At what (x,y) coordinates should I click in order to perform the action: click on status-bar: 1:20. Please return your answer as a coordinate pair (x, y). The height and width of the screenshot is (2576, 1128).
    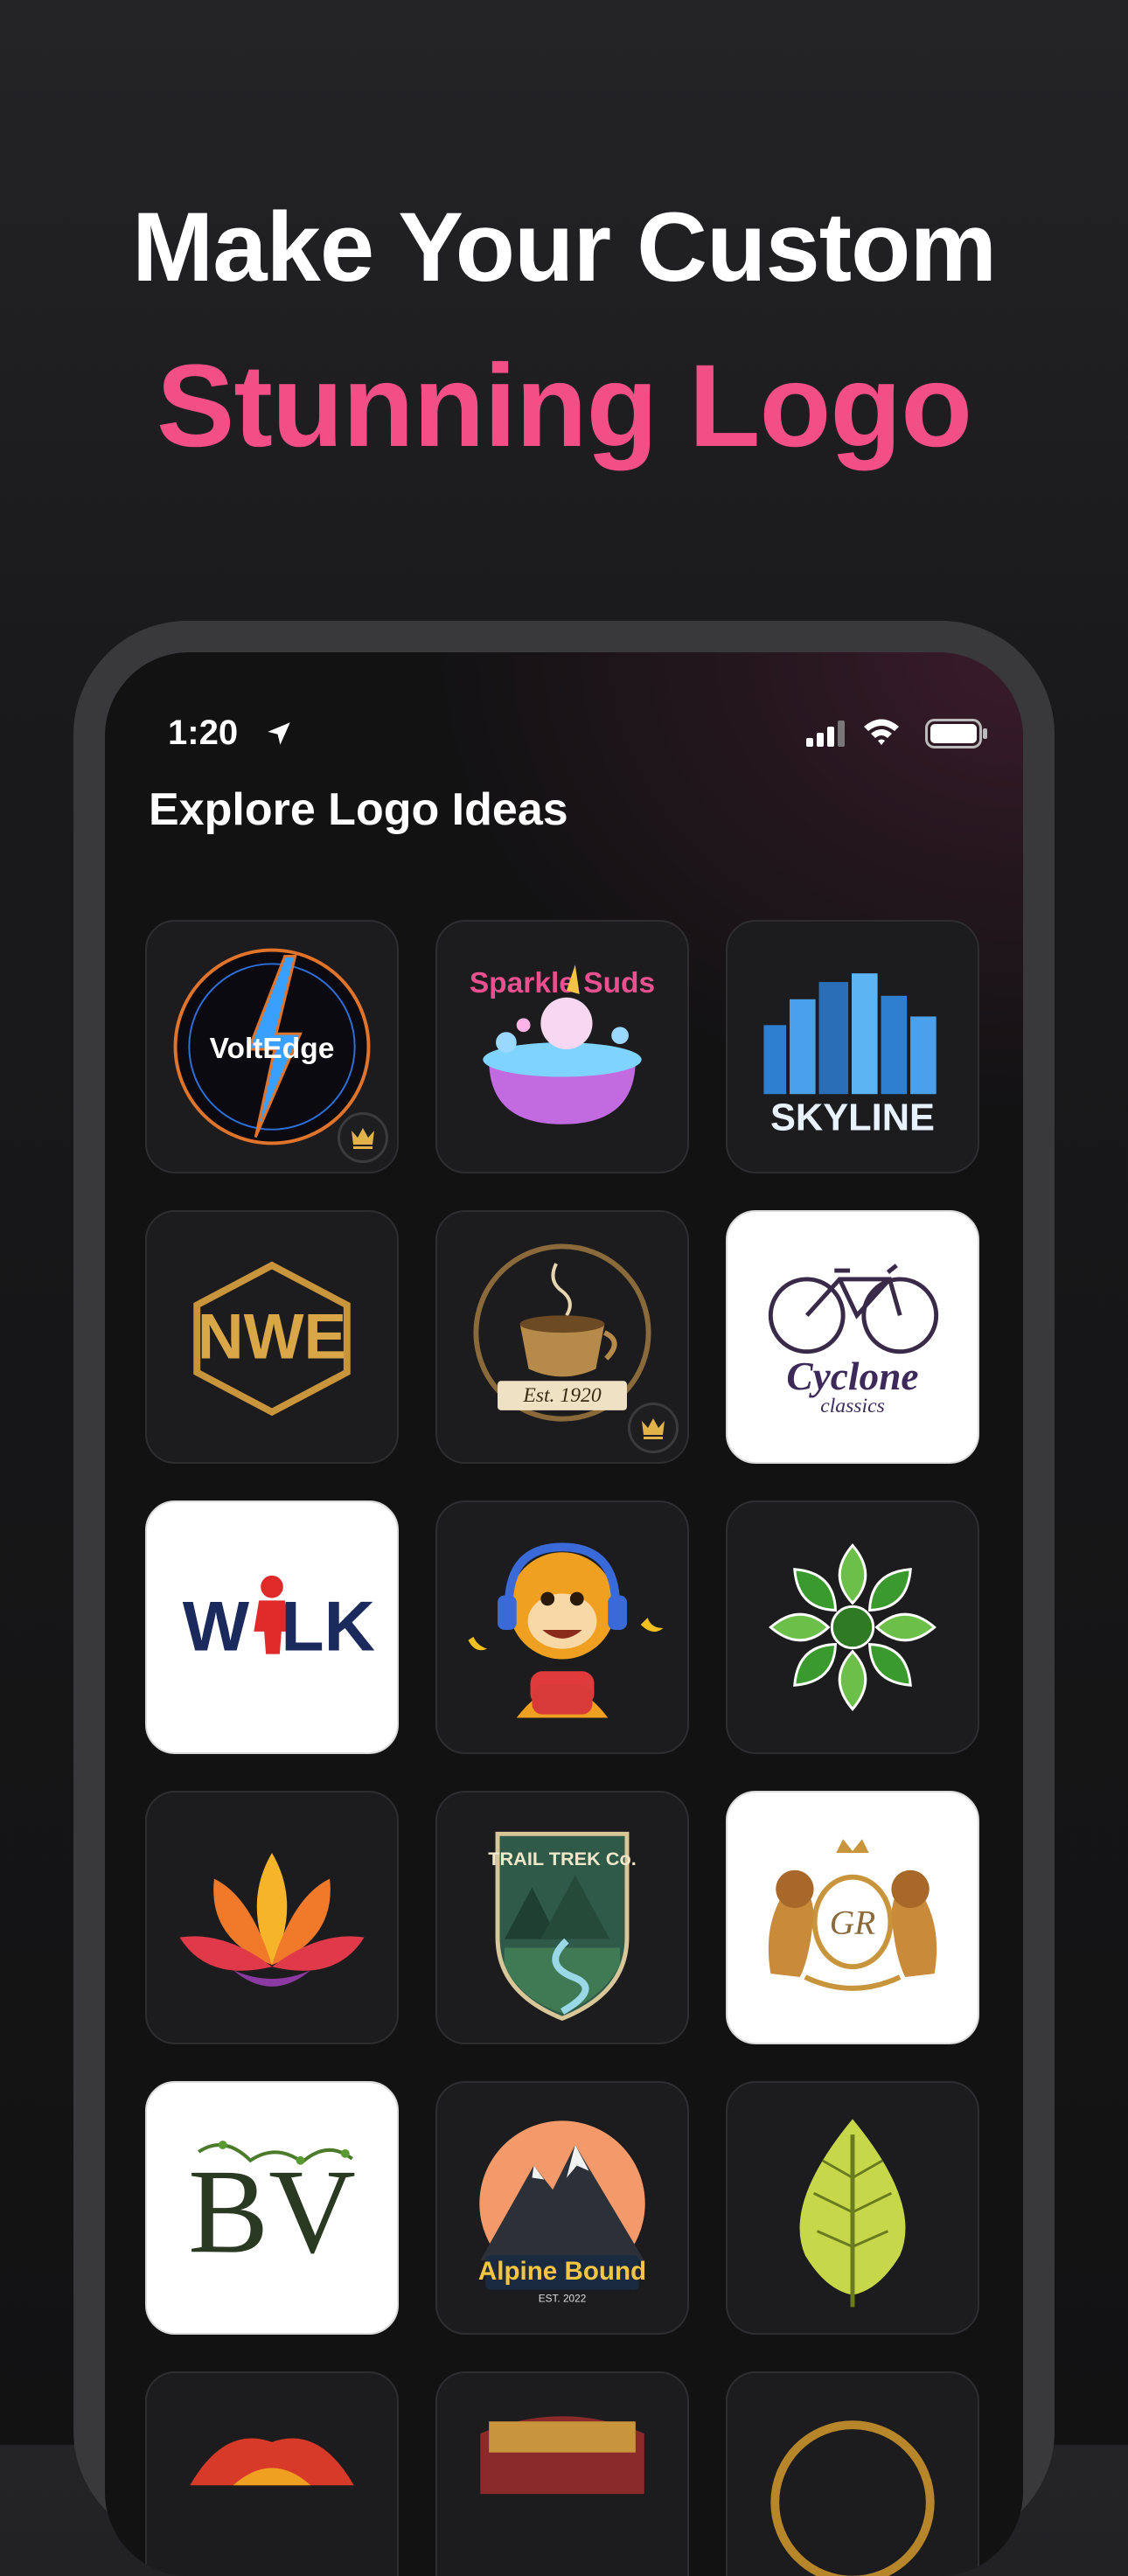
    Looking at the image, I should click on (564, 740).